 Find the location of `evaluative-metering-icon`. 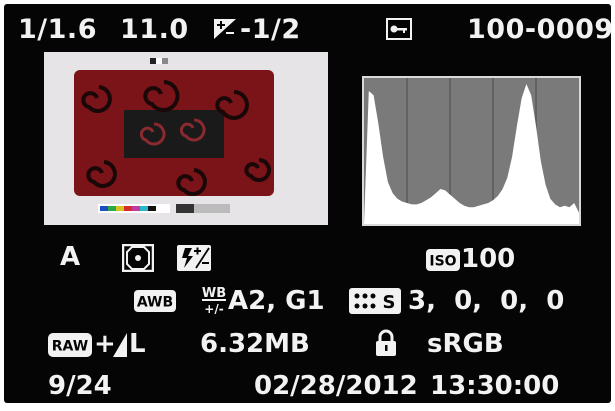

evaluative-metering-icon is located at coordinates (138, 259).